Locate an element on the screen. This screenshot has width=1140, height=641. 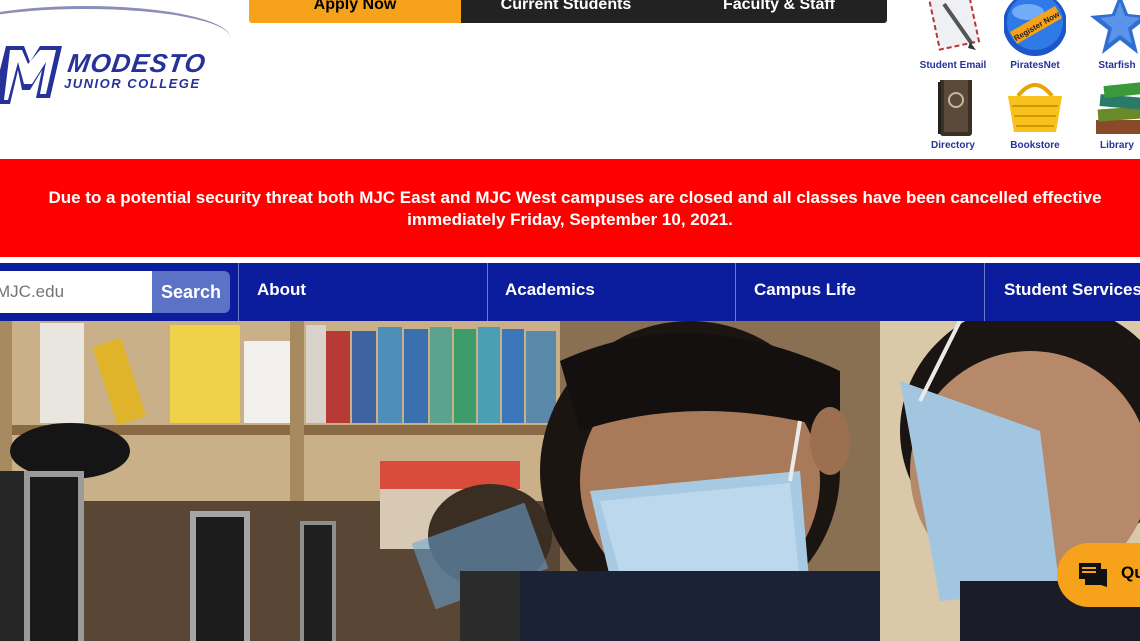
chat-label: Qu is located at coordinates (1130, 572).